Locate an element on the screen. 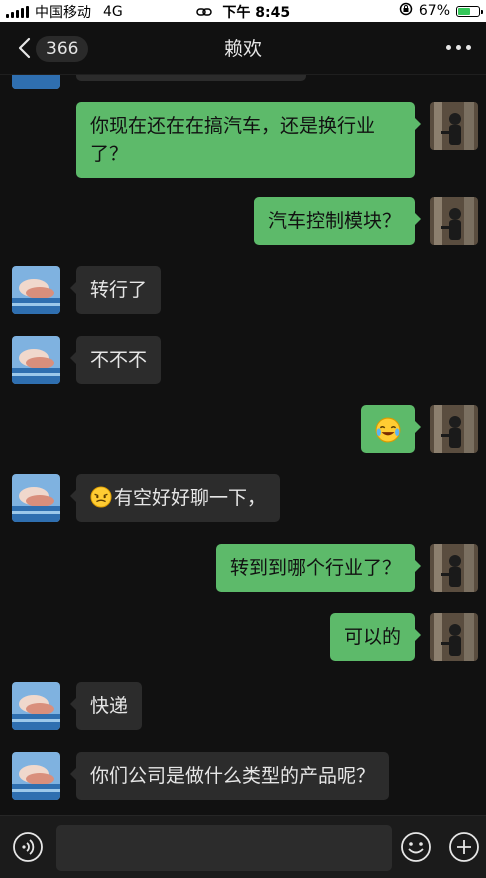  voice-icon is located at coordinates (28, 847).